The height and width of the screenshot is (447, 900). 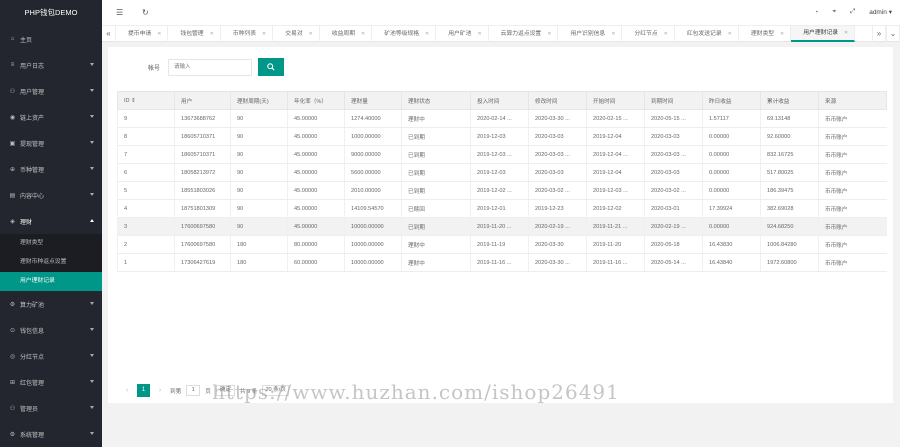 I want to click on sidebar-item: ⊕ 币种管理, so click(x=51, y=169).